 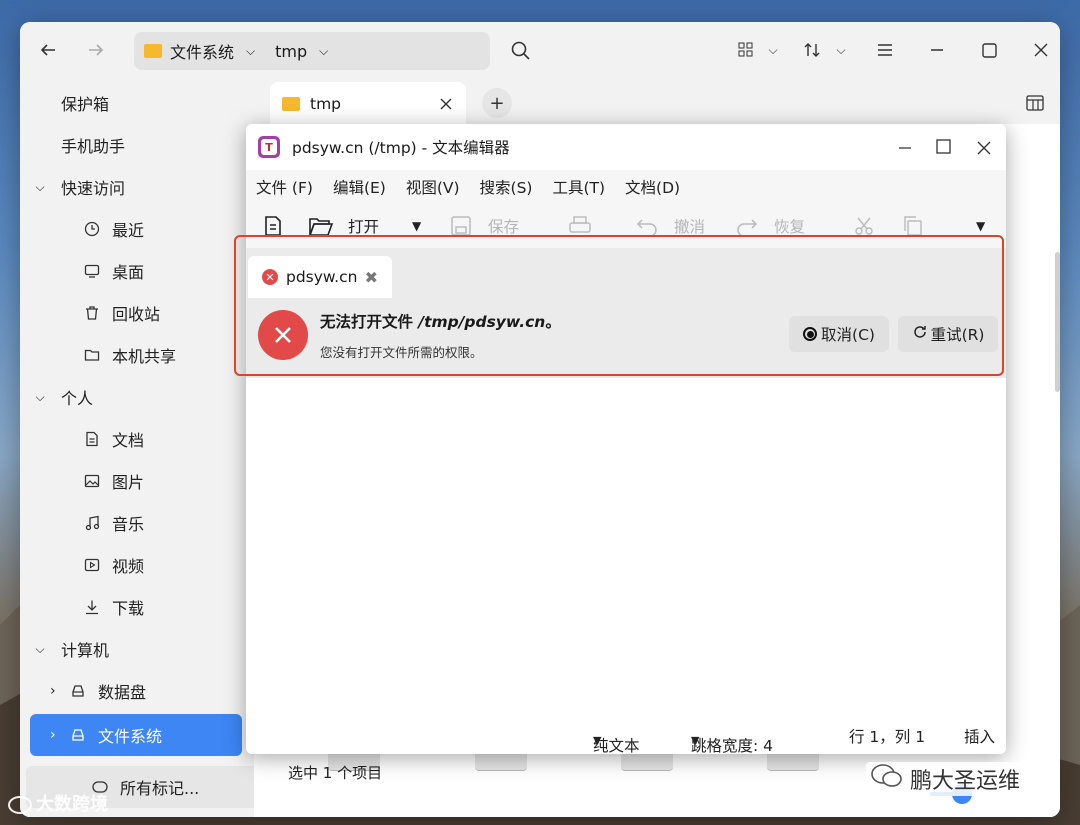 What do you see at coordinates (136, 271) in the screenshot?
I see `sidebar-item-desktop: 桌面` at bounding box center [136, 271].